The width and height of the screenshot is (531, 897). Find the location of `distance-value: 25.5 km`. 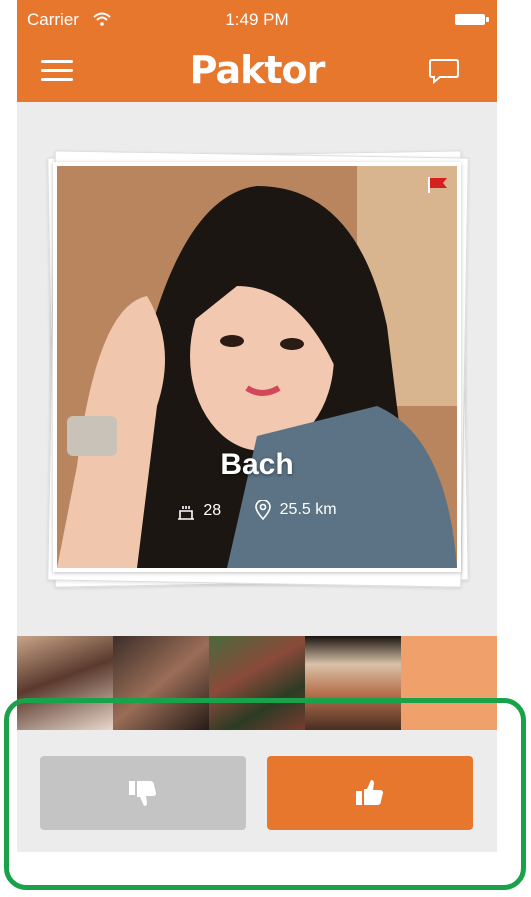

distance-value: 25.5 km is located at coordinates (308, 509).